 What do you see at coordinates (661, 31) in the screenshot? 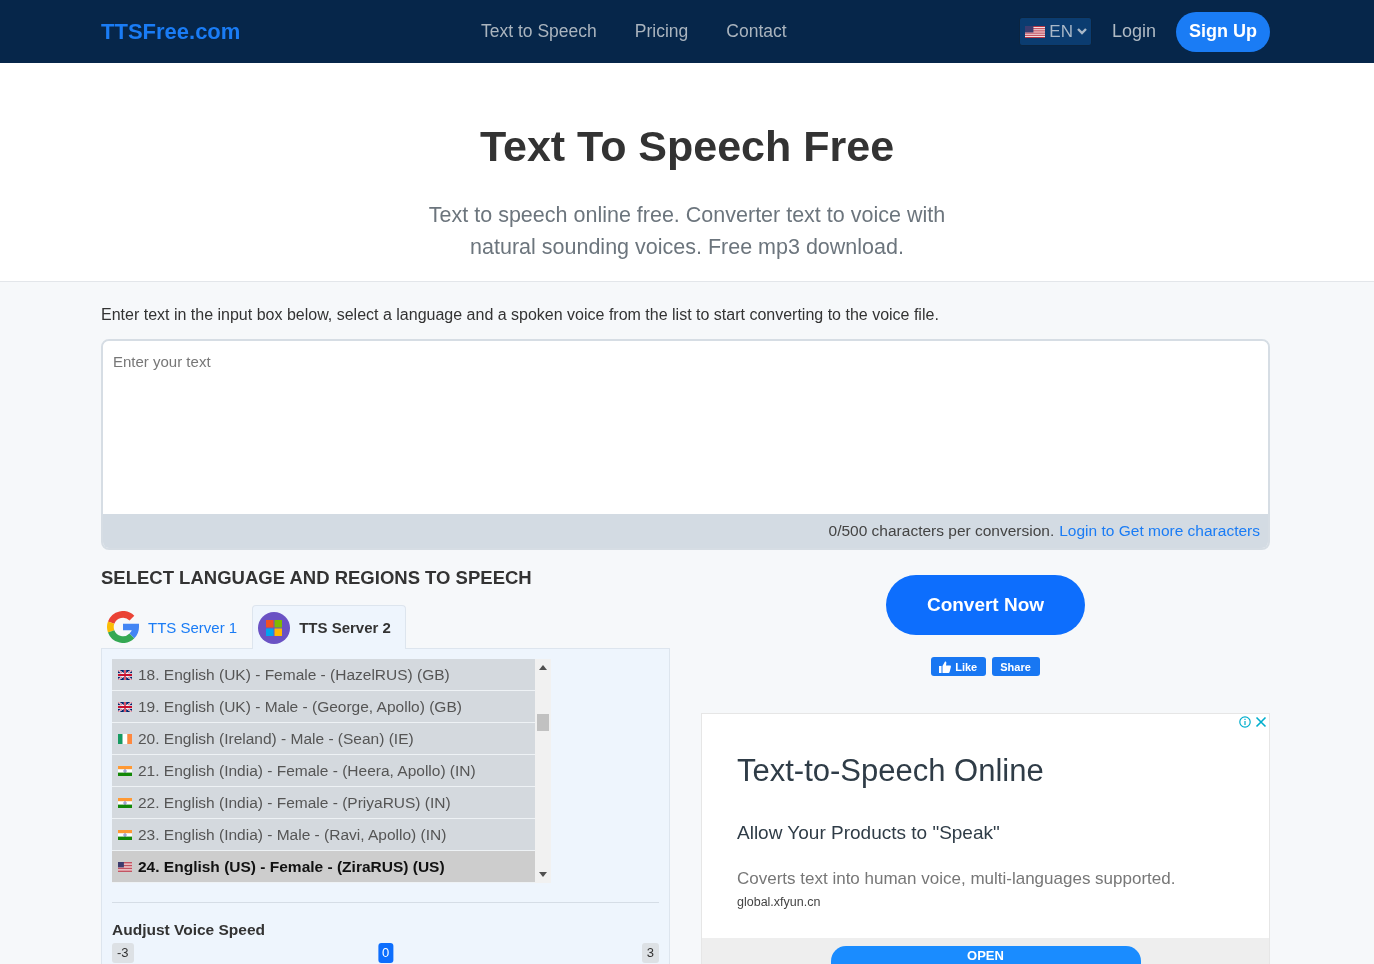
I see `nav-link: Pricing` at bounding box center [661, 31].